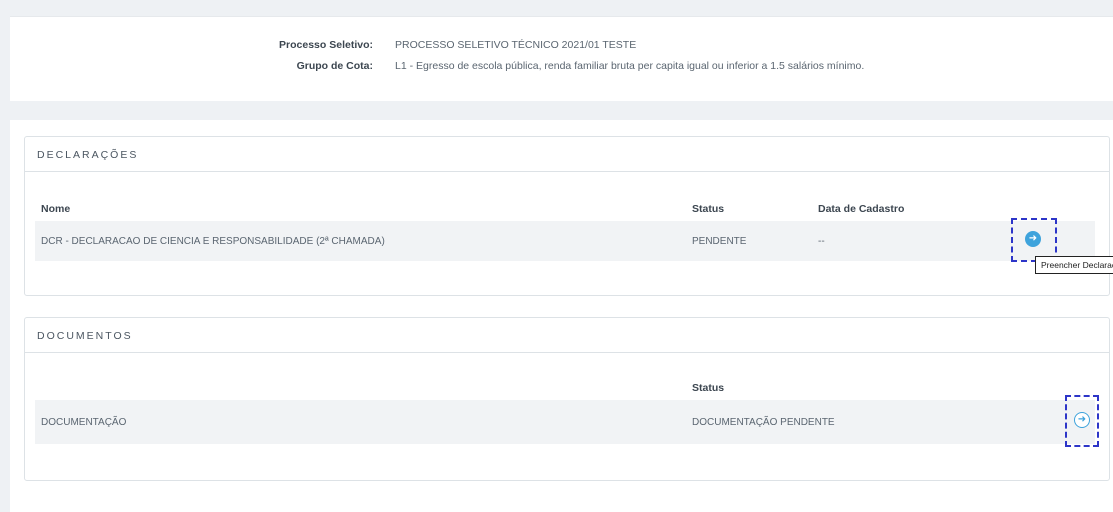  Describe the element at coordinates (708, 209) in the screenshot. I see `col-status-header: Status` at that location.